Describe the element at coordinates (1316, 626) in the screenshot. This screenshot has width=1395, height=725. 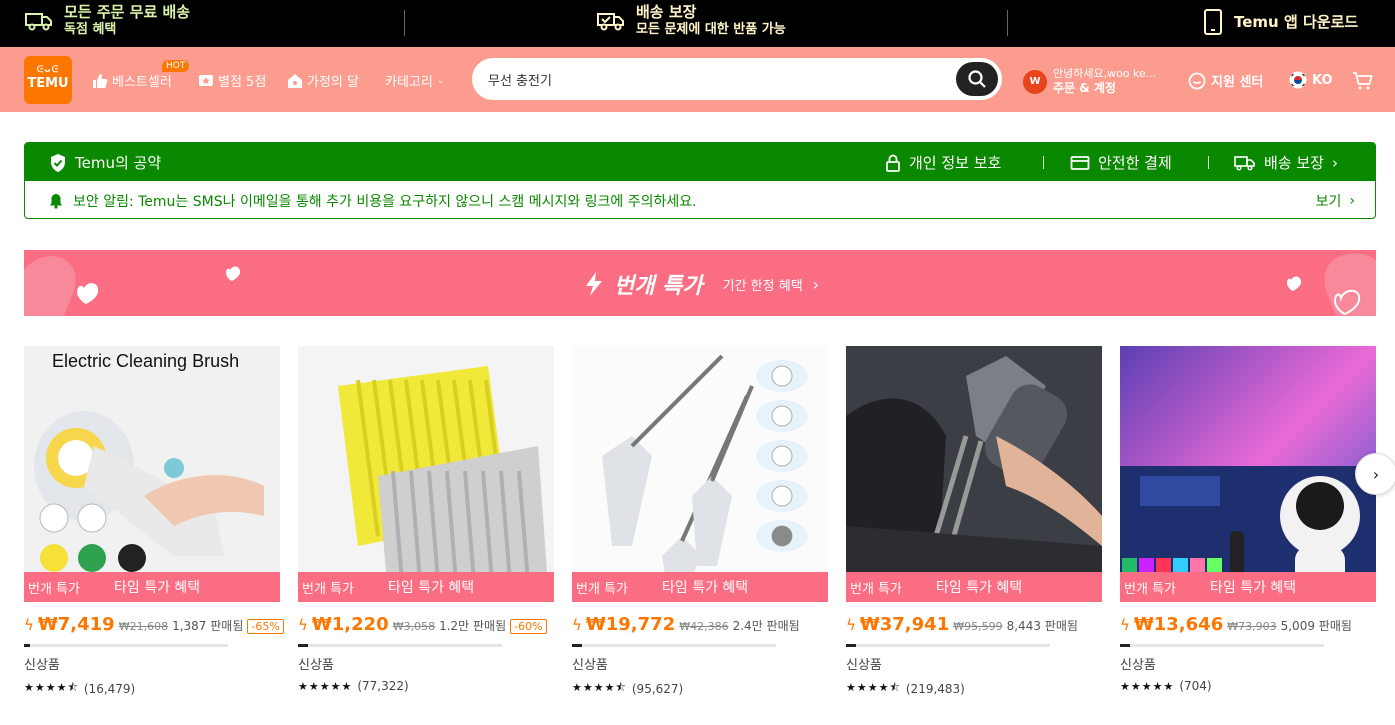
I see `sold-count: 5,009 판매됨` at that location.